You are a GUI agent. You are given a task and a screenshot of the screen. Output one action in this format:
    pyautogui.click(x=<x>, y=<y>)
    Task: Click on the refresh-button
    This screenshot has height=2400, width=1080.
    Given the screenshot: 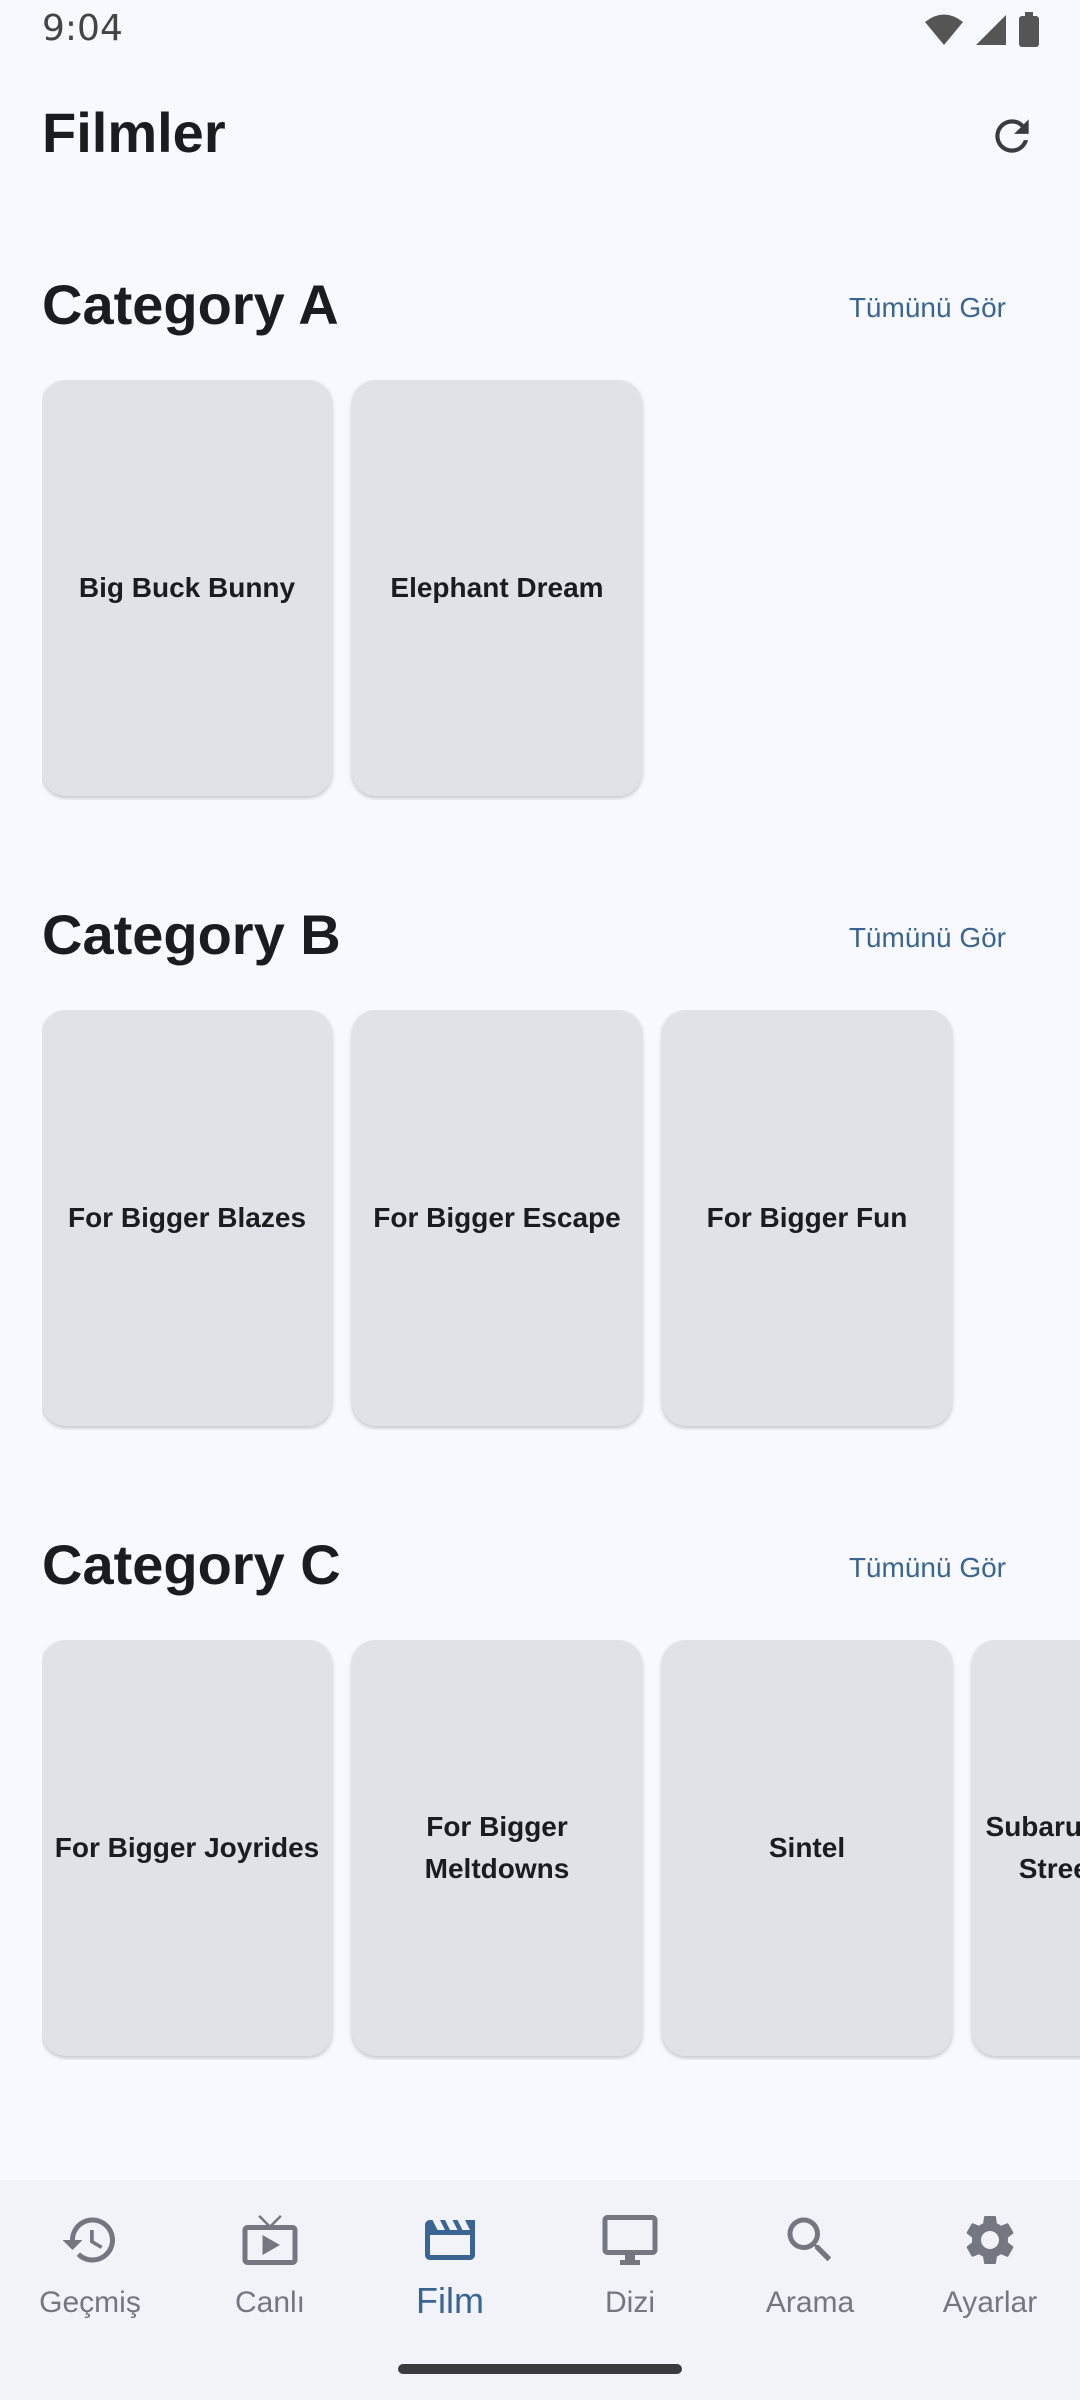 What is the action you would take?
    pyautogui.click(x=1012, y=138)
    